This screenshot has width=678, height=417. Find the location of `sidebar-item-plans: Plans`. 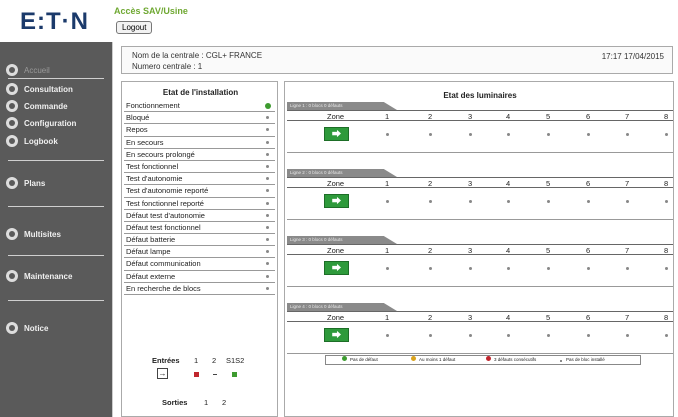

sidebar-item-plans: Plans is located at coordinates (56, 183).